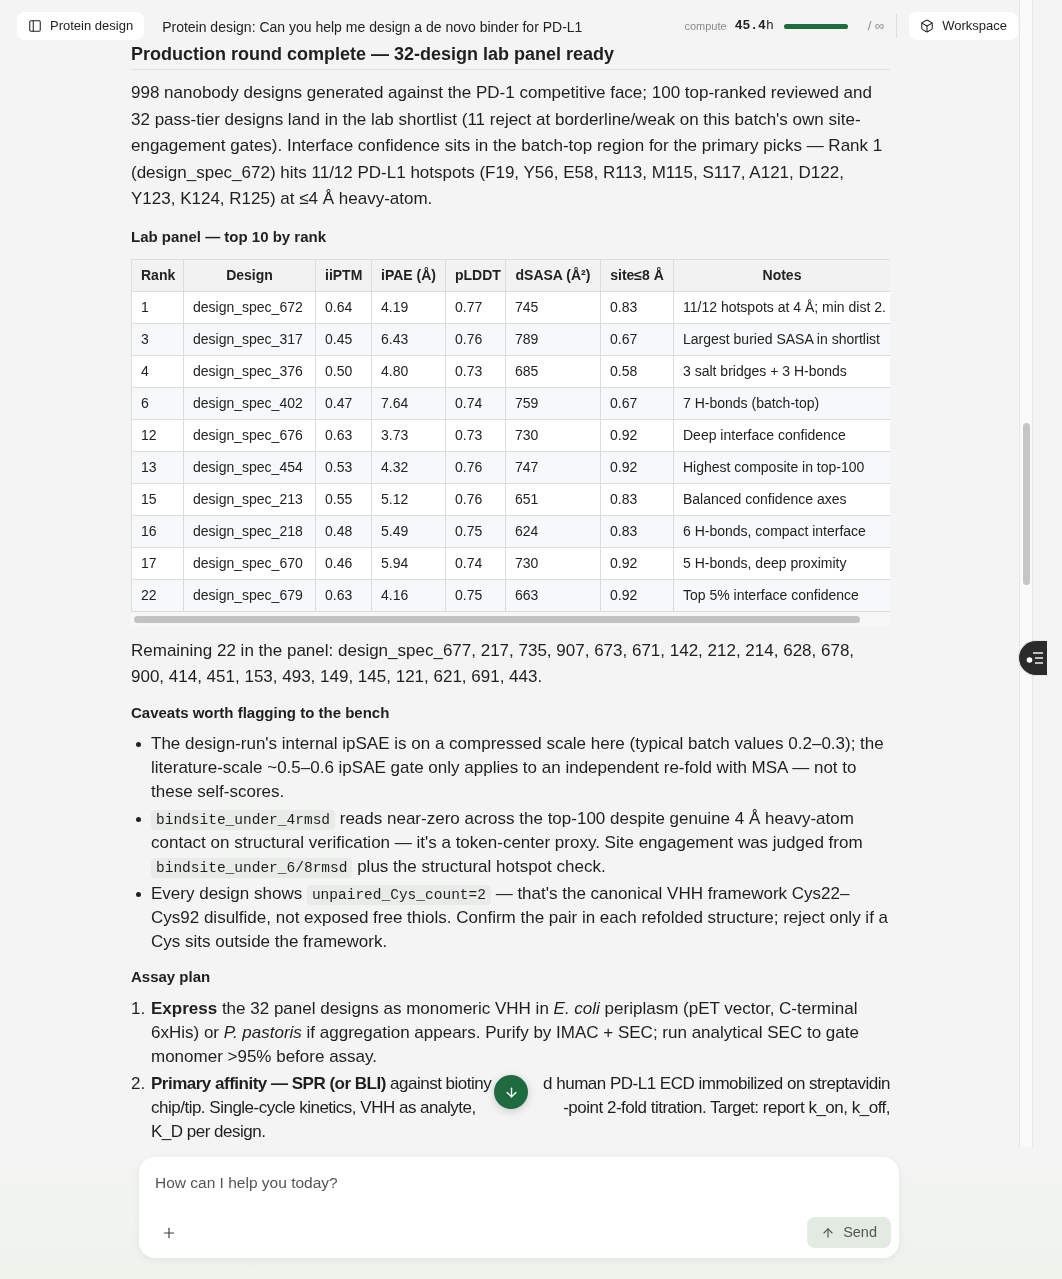 Image resolution: width=1062 pixels, height=1279 pixels. Describe the element at coordinates (157, 307) in the screenshot. I see `table-cell: 1` at that location.